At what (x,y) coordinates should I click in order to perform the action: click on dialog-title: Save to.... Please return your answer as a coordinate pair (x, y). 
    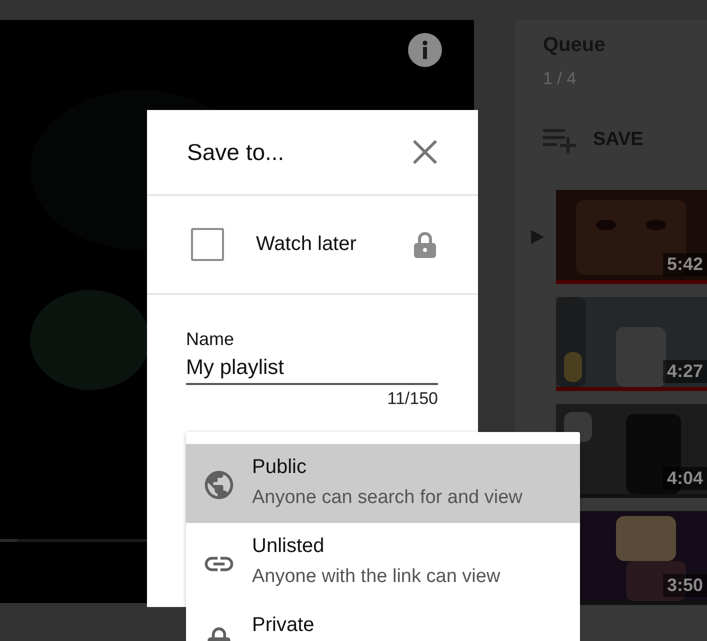
    Looking at the image, I should click on (235, 152).